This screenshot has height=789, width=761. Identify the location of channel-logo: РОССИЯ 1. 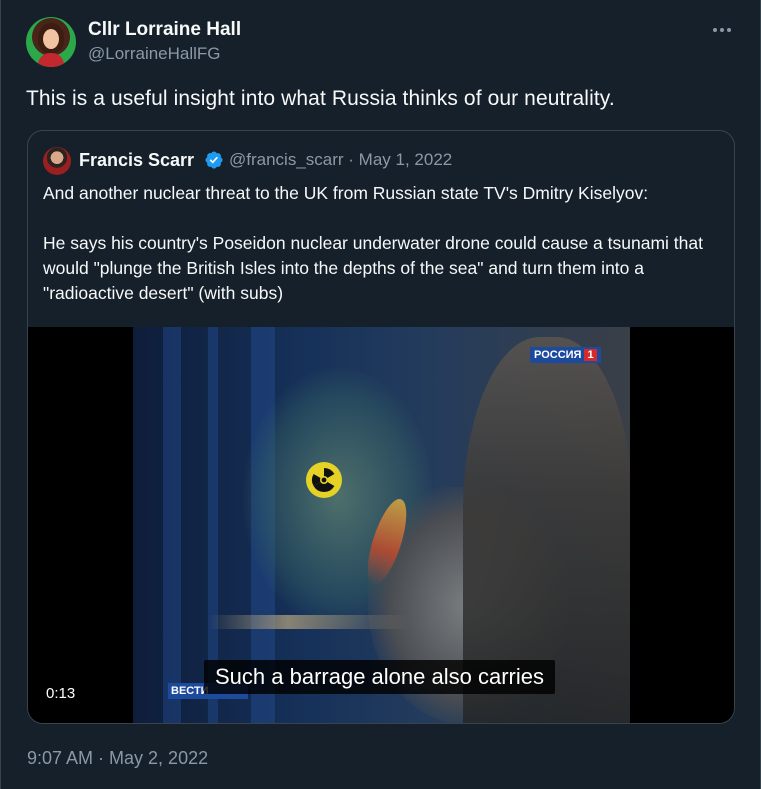
(565, 355).